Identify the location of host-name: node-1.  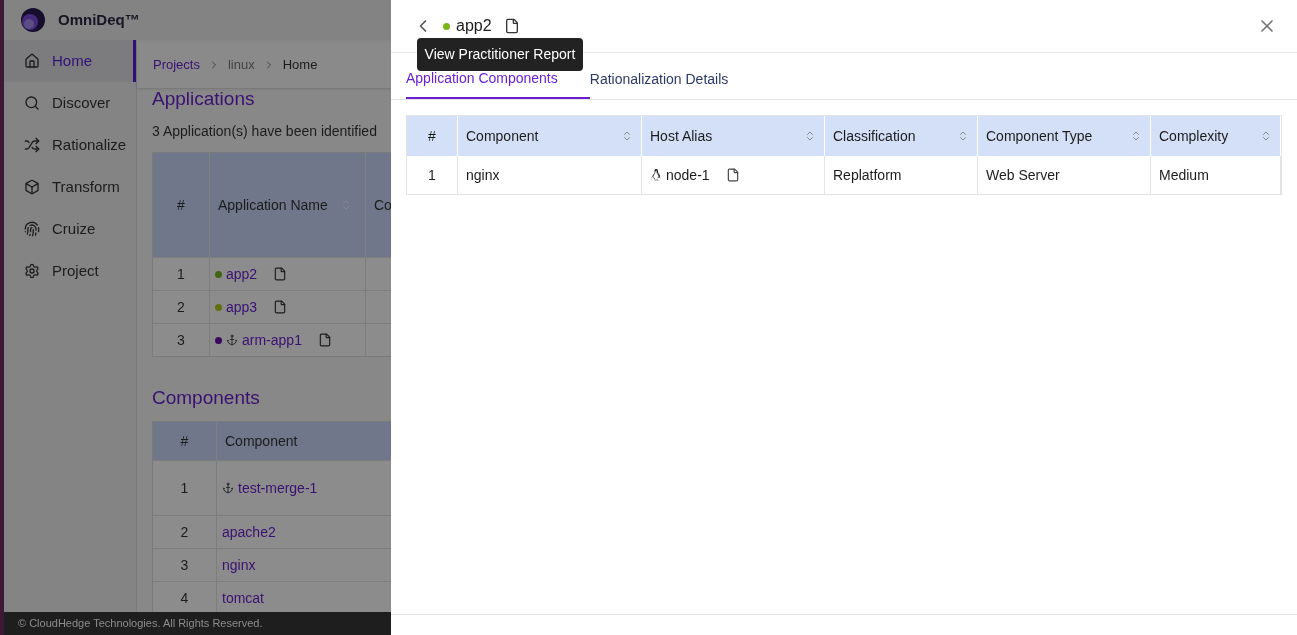
(688, 175).